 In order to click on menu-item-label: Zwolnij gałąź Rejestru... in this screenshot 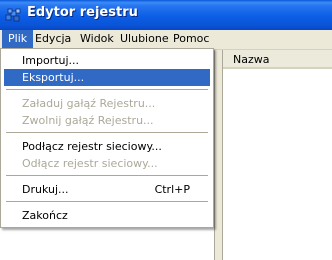, I will do `click(88, 120)`.